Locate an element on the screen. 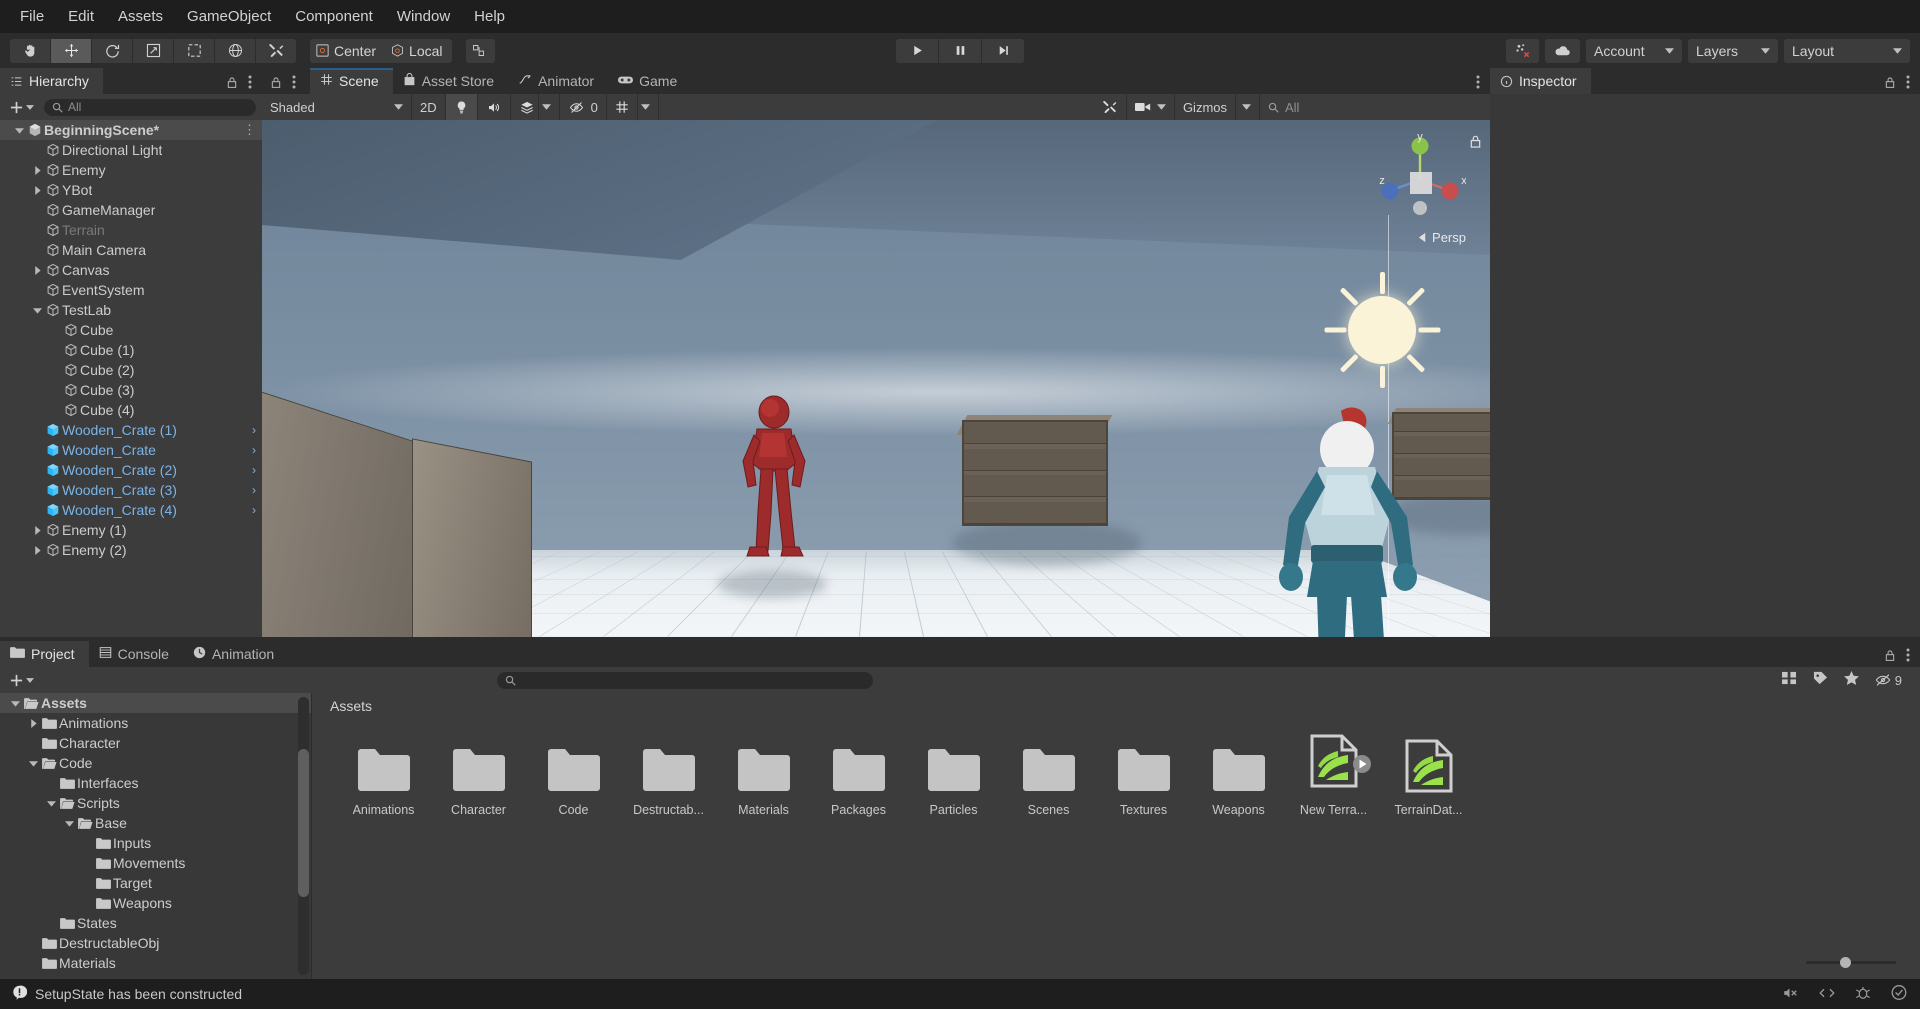 The height and width of the screenshot is (1009, 1920). tab-hierarchy: Hierarchy is located at coordinates (51, 81).